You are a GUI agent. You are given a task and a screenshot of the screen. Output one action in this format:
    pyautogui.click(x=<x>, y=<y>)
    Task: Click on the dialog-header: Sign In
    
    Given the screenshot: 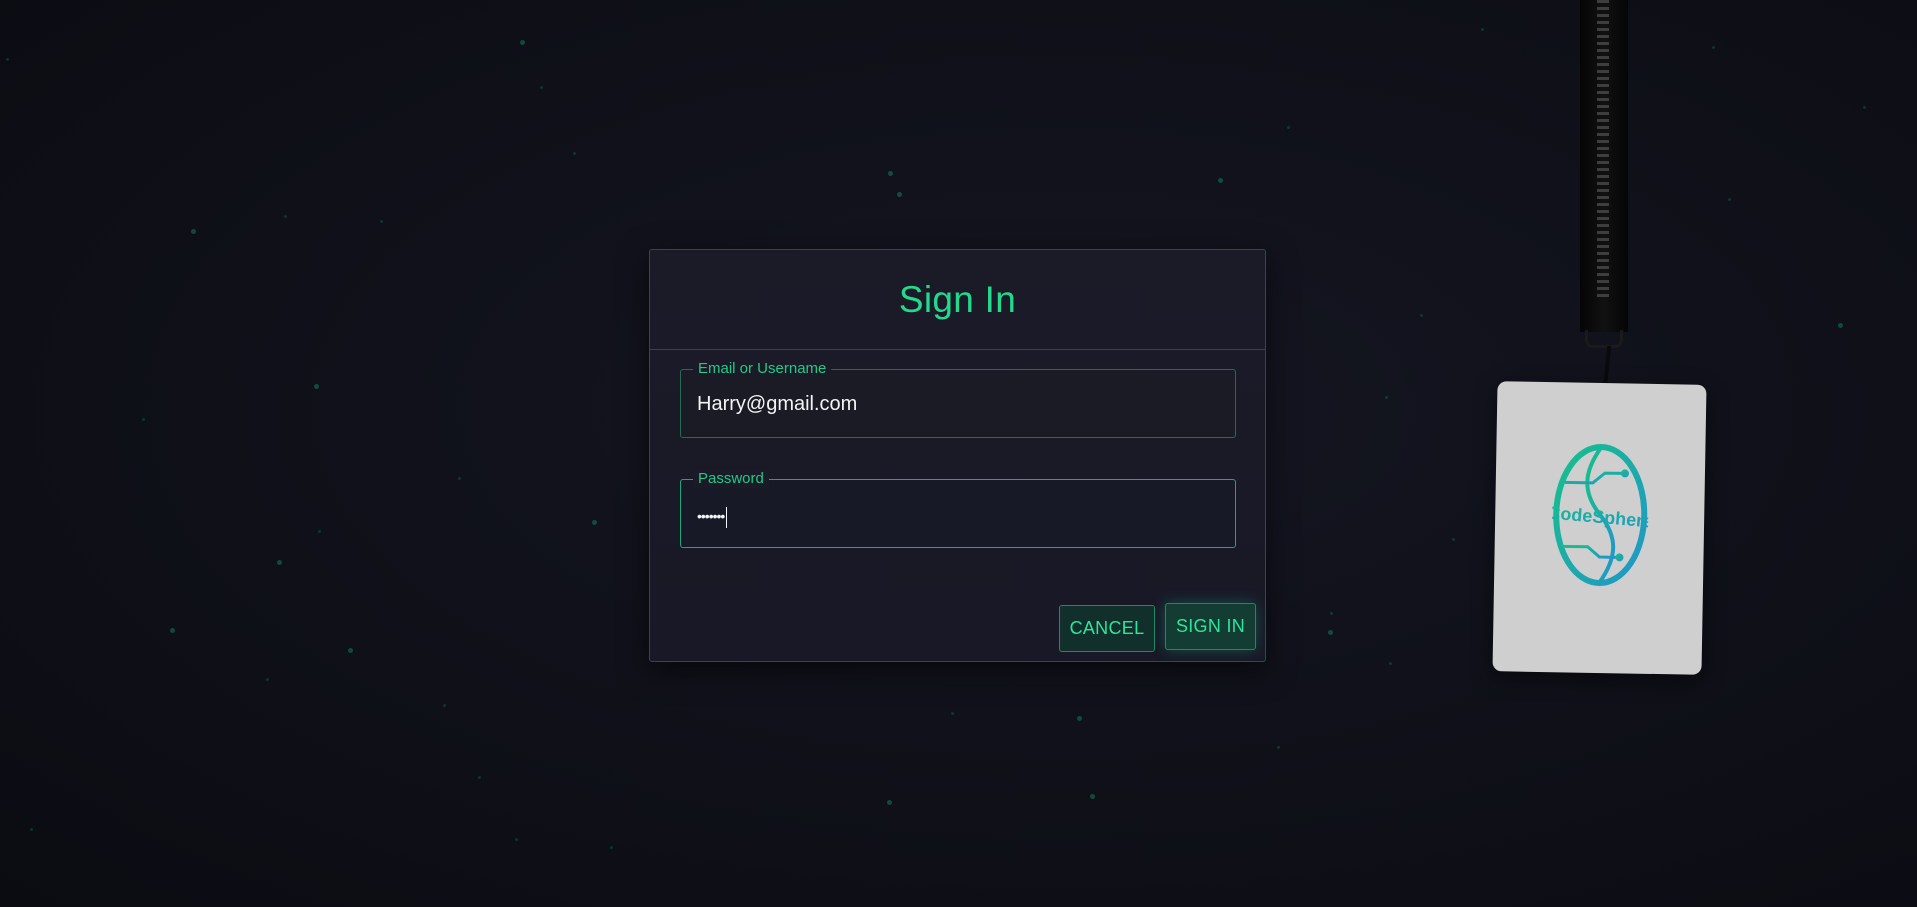 What is the action you would take?
    pyautogui.click(x=957, y=300)
    